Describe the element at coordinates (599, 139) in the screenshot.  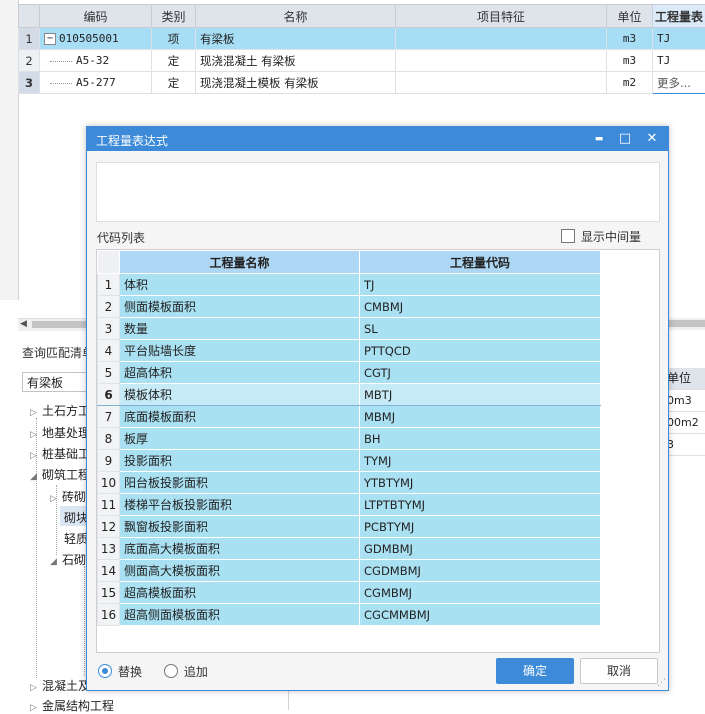
I see `minimize-icon: ▬` at that location.